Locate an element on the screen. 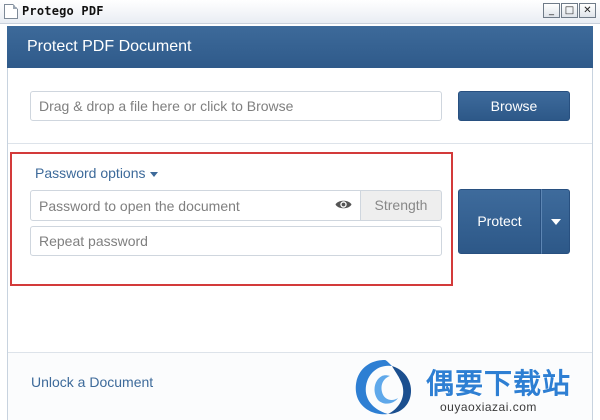  protect-options-button is located at coordinates (555, 221).